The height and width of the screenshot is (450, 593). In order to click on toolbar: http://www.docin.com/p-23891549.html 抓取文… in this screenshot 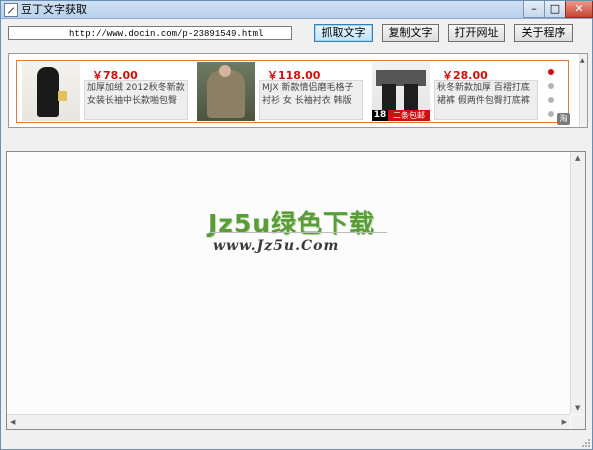, I will do `click(296, 34)`.